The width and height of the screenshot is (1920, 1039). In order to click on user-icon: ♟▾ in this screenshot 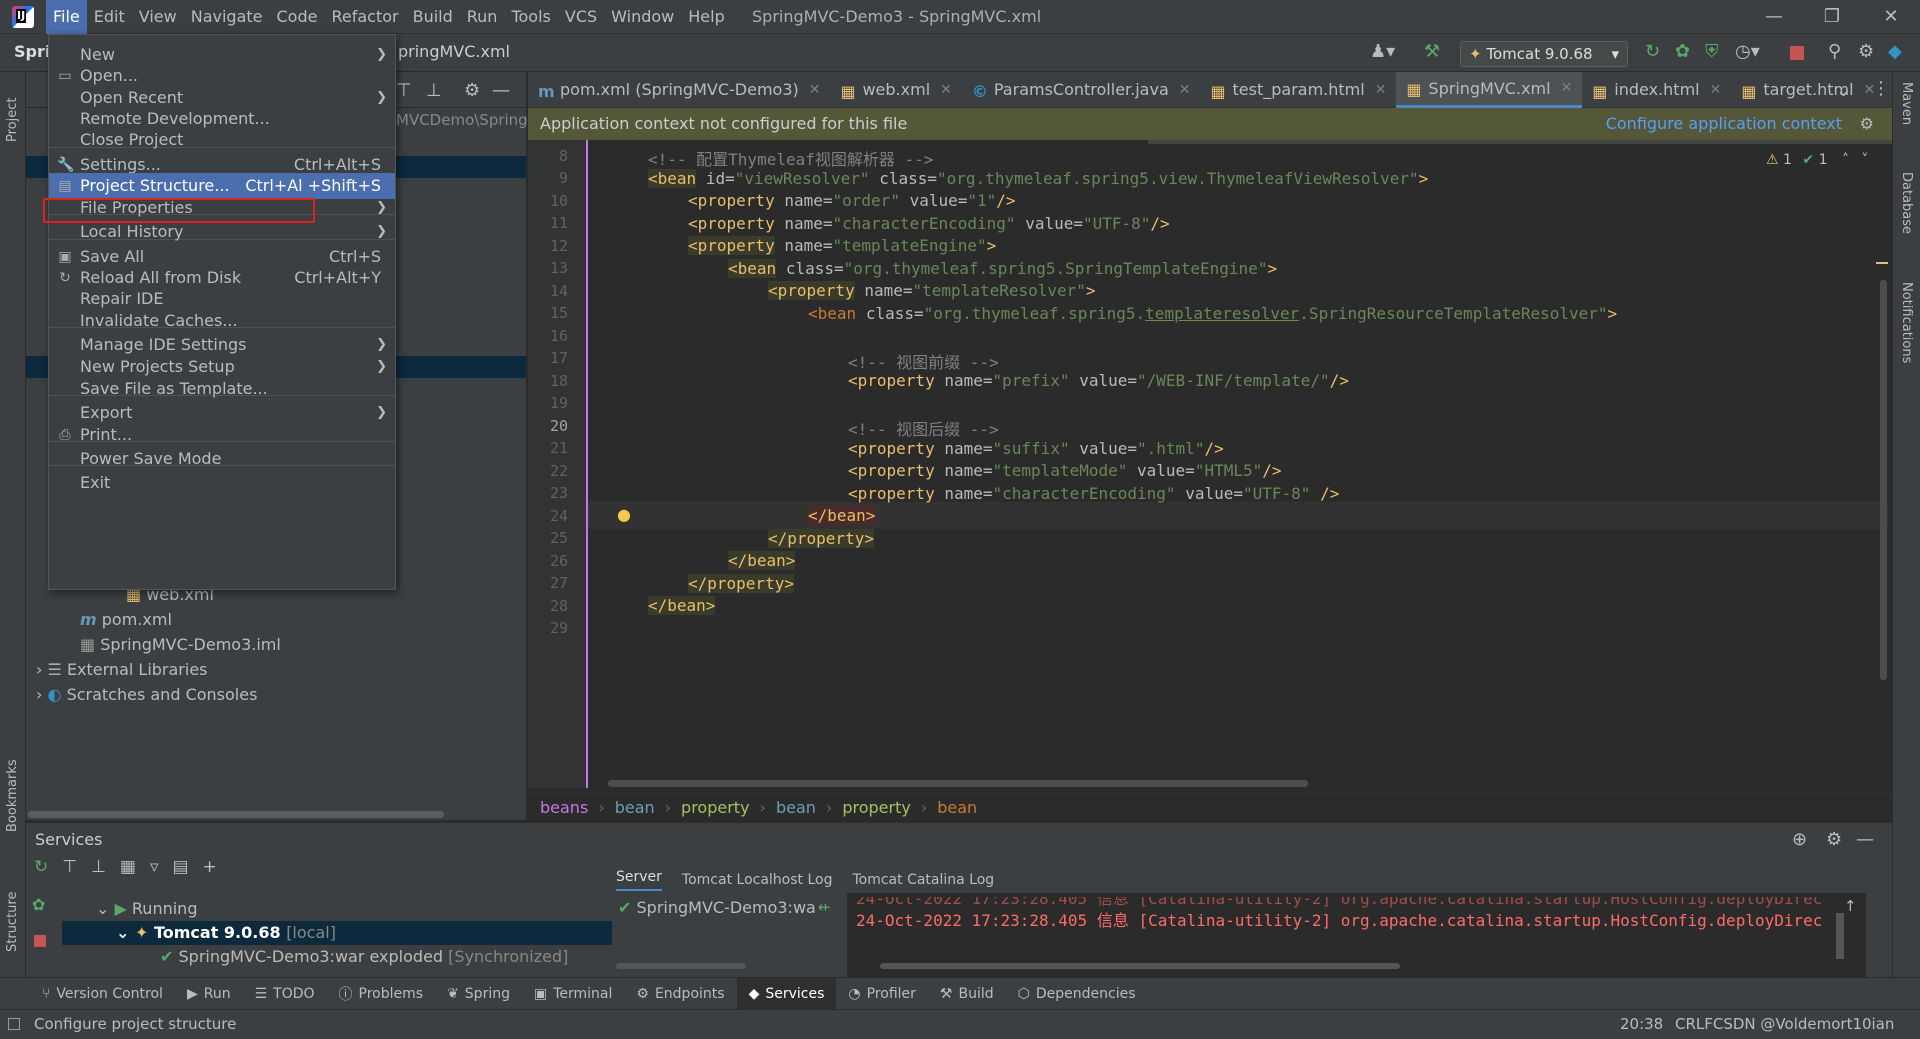, I will do `click(1382, 51)`.